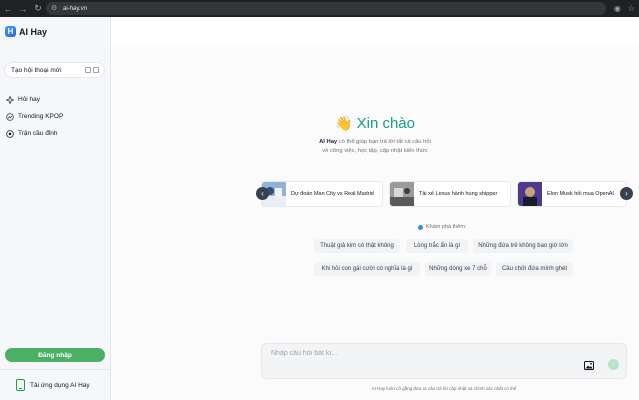 The width and height of the screenshot is (639, 400). I want to click on trending-card: Dự đoán Man City vs Real Madrid, so click(322, 194).